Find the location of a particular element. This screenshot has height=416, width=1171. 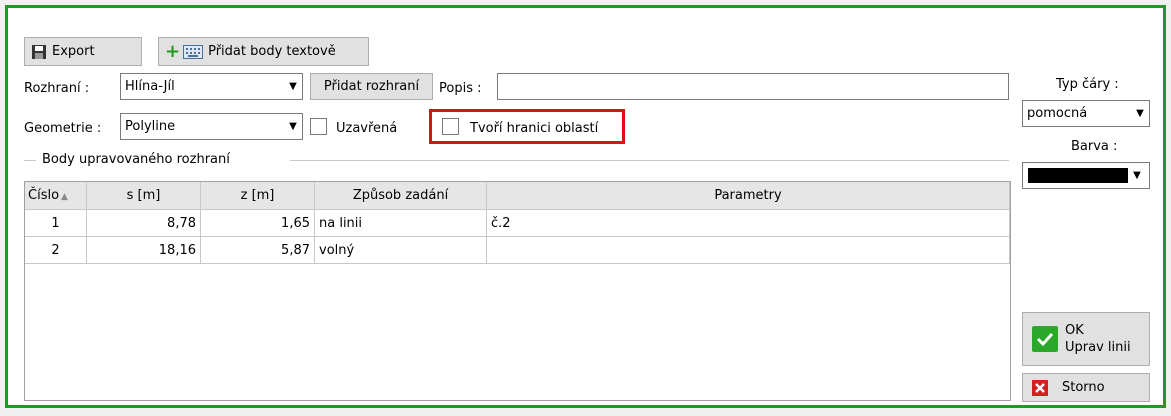

column-header-number: Číslo ▲ is located at coordinates (56, 196).